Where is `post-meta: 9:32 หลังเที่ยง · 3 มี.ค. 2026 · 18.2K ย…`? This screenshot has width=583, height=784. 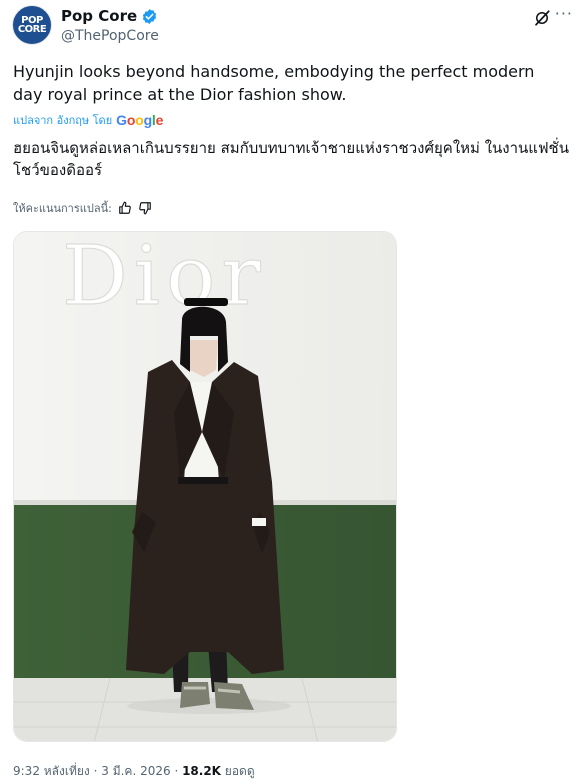
post-meta: 9:32 หลังเที่ยง · 3 มี.ค. 2026 · 18.2K ย… is located at coordinates (134, 771).